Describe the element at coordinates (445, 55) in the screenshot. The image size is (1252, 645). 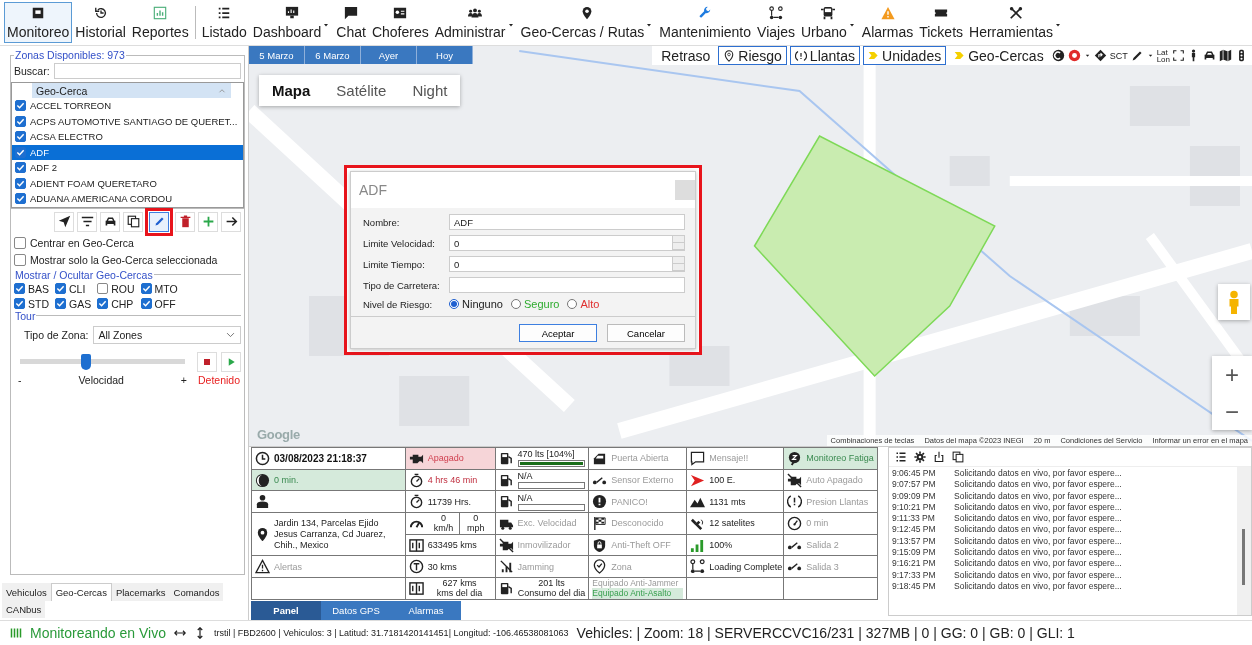
I see `date-button: Hoy` at that location.